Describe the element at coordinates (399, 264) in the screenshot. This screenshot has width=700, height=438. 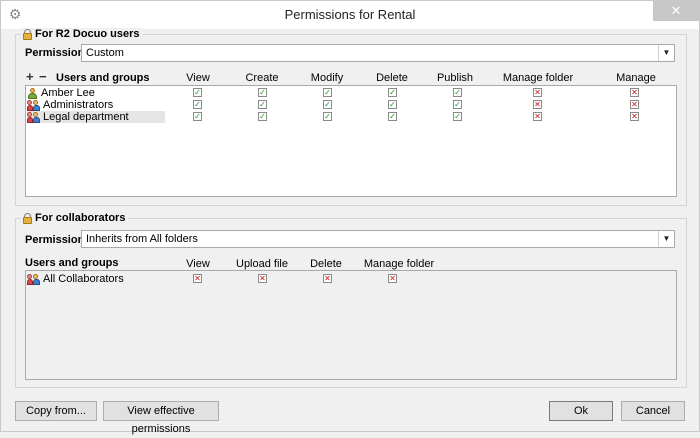
I see `collab-header-manage-folder: Manage folder` at that location.